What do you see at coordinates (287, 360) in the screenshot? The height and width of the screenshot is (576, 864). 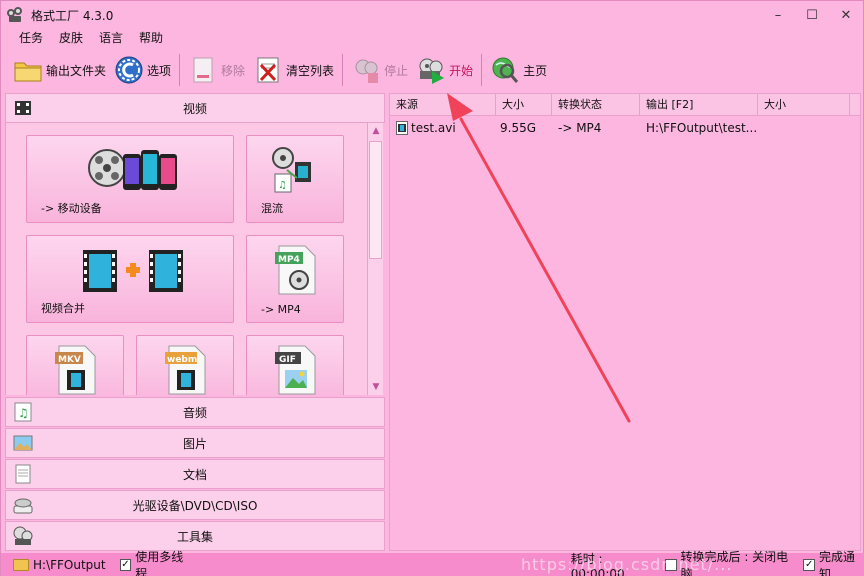 I see `svg-text: GIF` at bounding box center [287, 360].